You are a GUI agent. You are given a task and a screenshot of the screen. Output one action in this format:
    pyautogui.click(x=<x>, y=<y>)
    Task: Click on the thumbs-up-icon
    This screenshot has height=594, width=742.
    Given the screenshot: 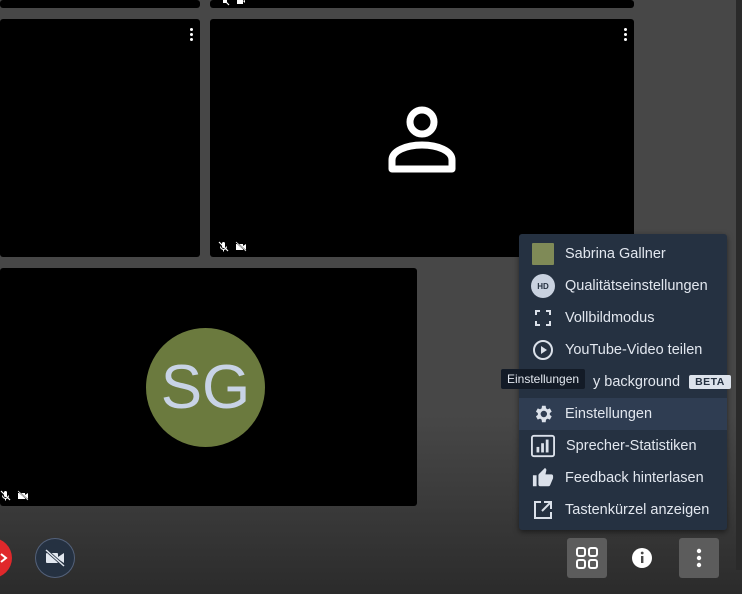 What is the action you would take?
    pyautogui.click(x=543, y=478)
    